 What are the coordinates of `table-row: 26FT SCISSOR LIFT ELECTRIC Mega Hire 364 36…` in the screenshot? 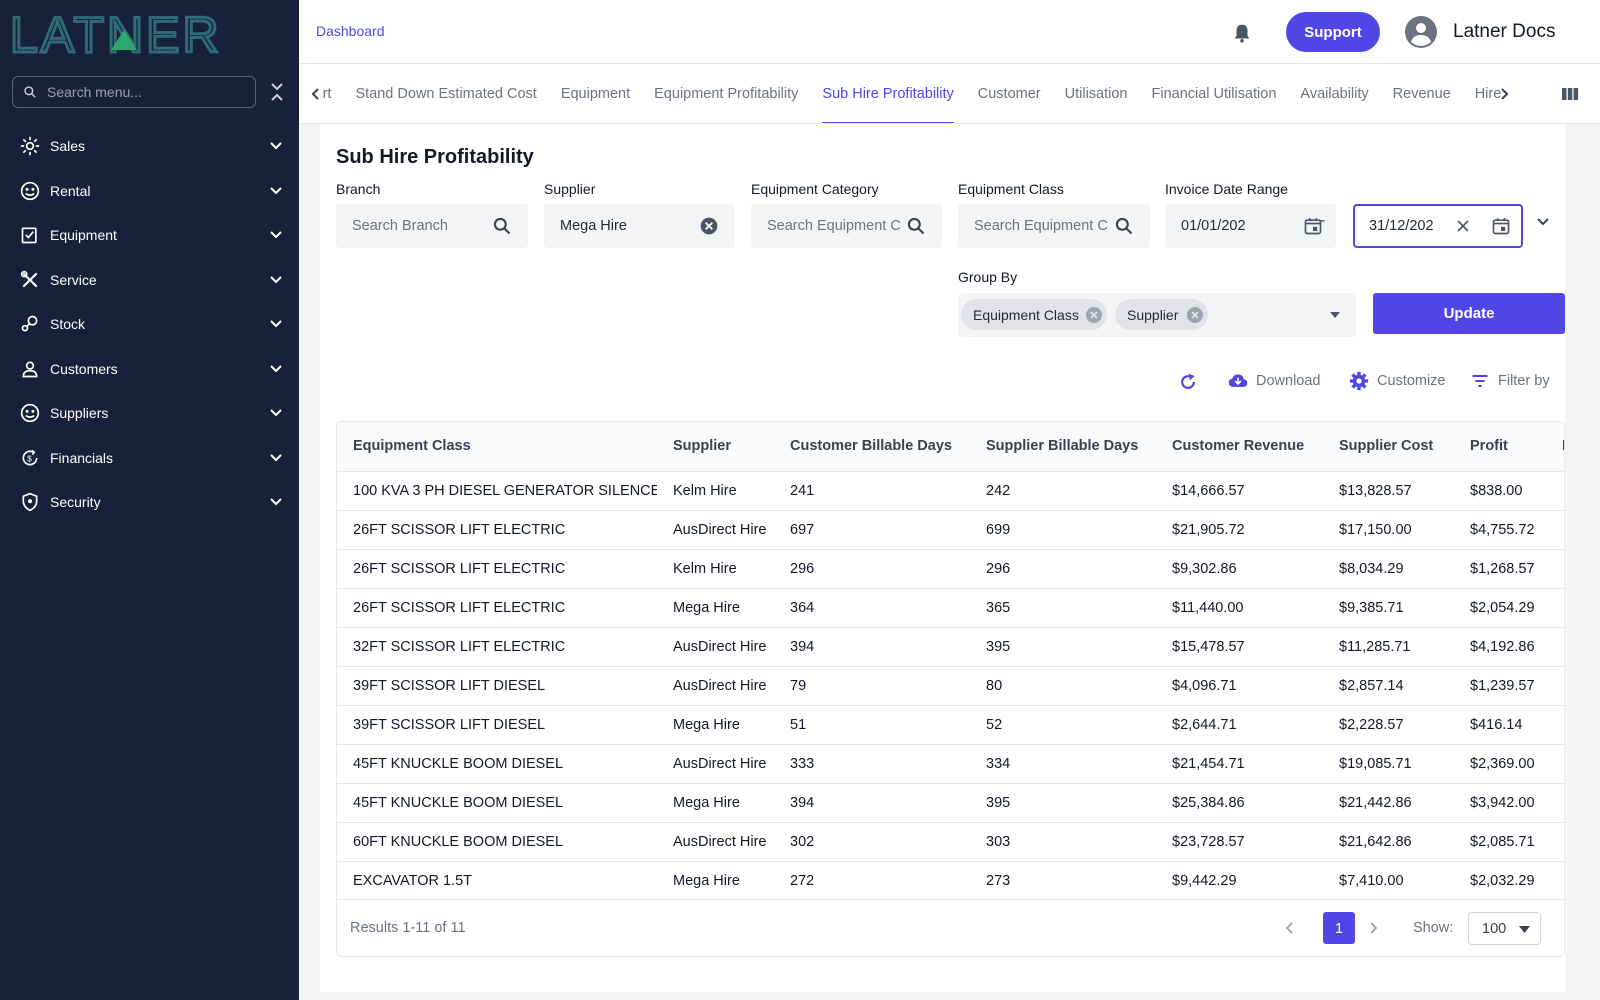 It's located at (950, 607).